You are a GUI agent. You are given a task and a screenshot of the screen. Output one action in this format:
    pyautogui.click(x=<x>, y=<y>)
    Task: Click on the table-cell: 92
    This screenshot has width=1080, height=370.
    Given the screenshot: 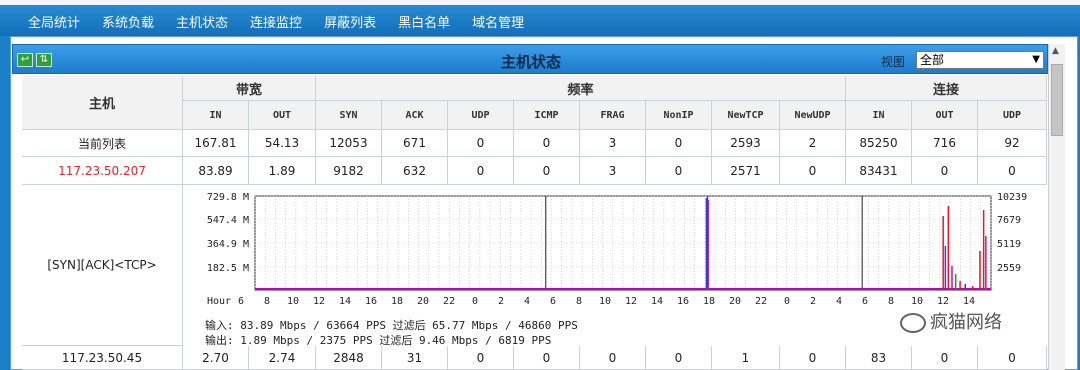 What is the action you would take?
    pyautogui.click(x=1012, y=143)
    